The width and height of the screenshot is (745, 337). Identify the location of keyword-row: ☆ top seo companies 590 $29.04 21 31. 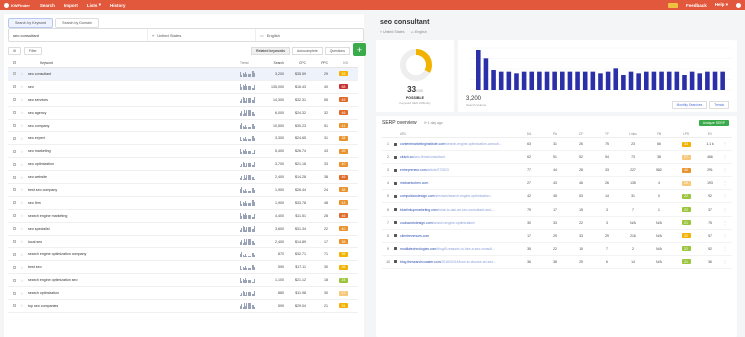
(183, 306).